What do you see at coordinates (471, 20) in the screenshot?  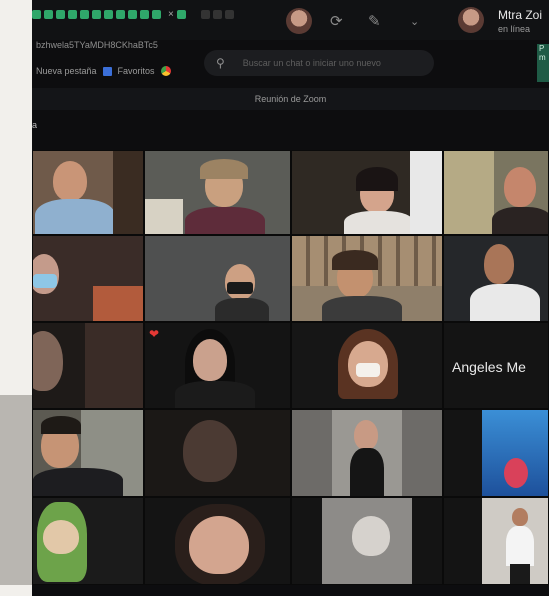 I see `contact-avatar` at bounding box center [471, 20].